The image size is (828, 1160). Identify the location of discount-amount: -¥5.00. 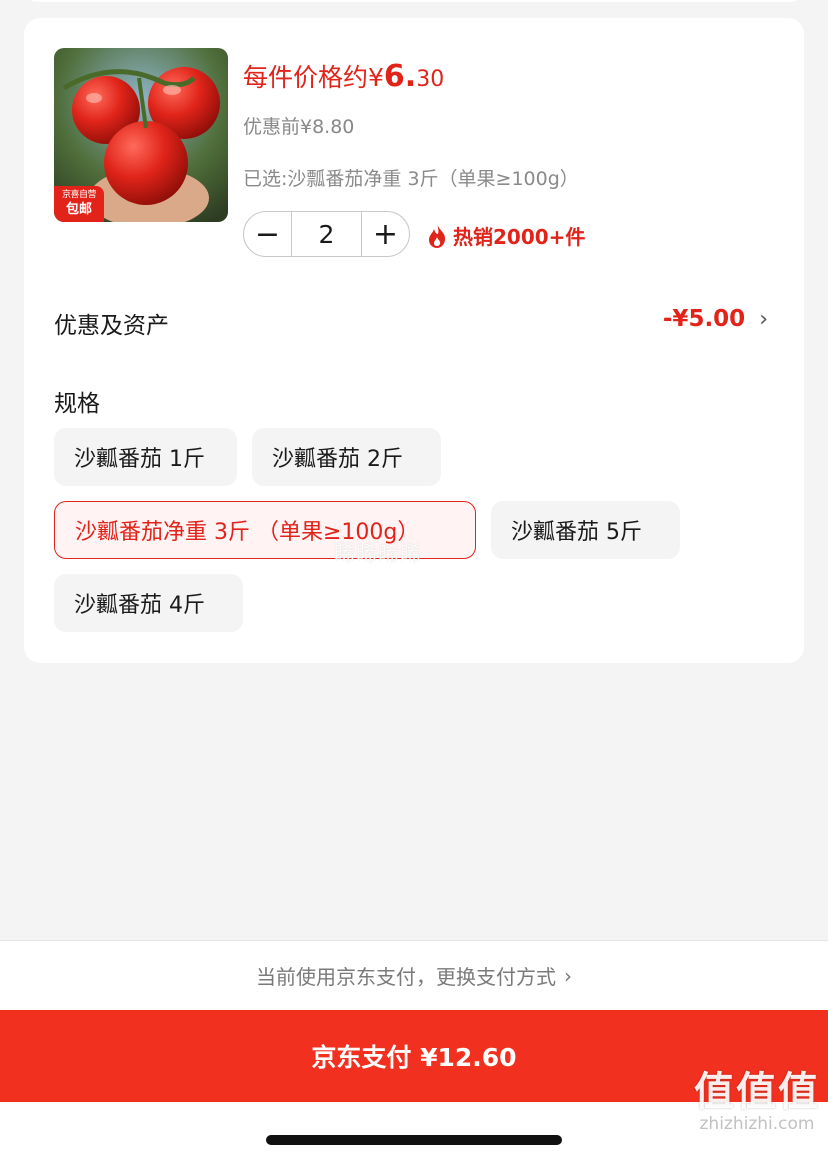
(704, 319).